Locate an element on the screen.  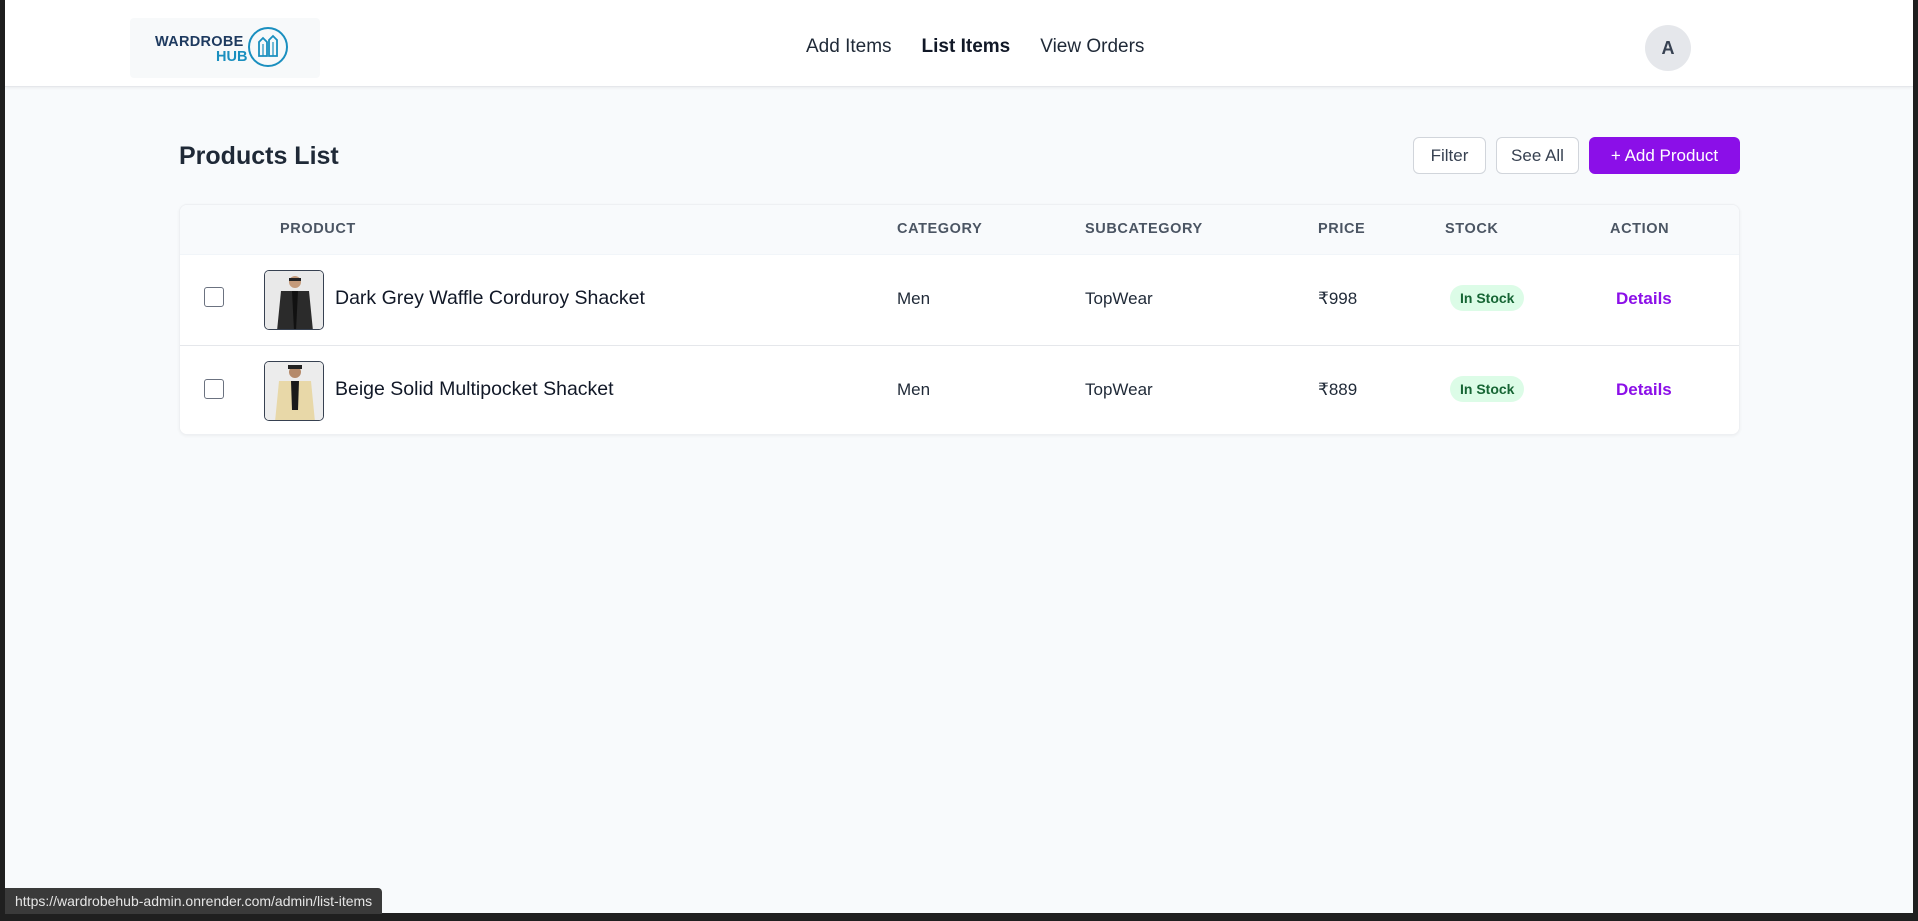
column-header-stock: STOCK is located at coordinates (1472, 229).